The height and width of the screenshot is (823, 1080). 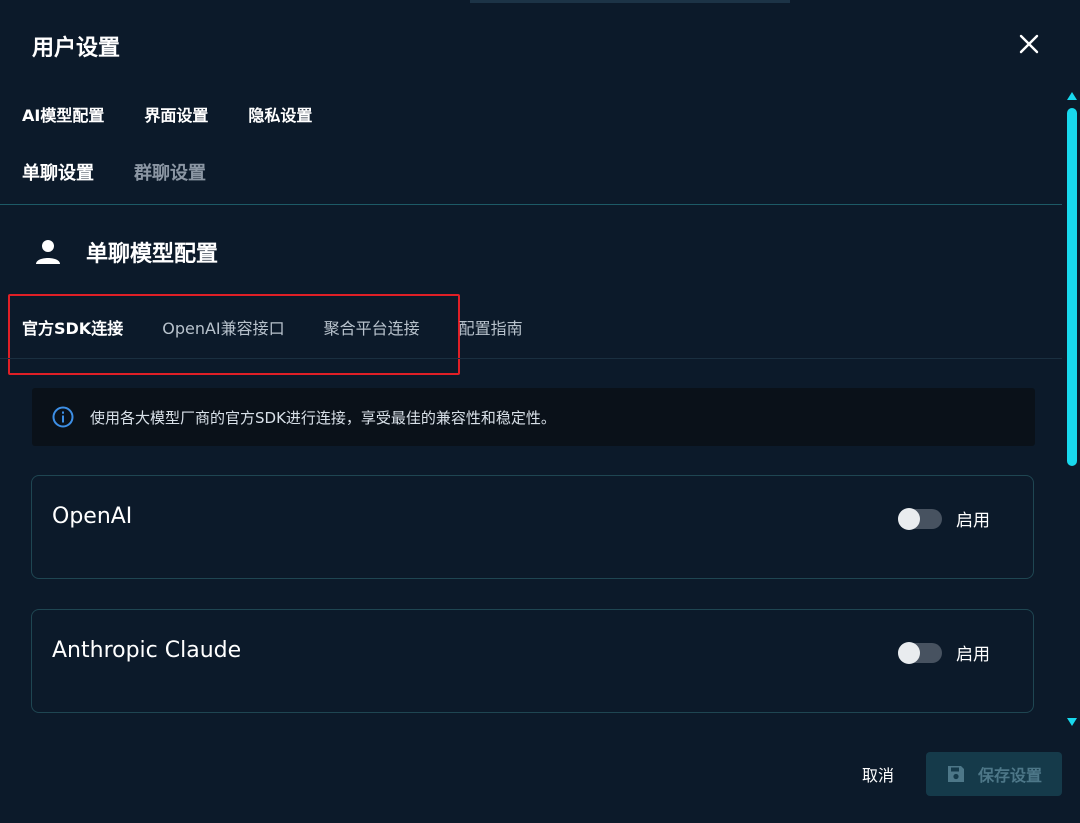 I want to click on tab-group-chat-settings: 群聊设置, so click(x=170, y=174).